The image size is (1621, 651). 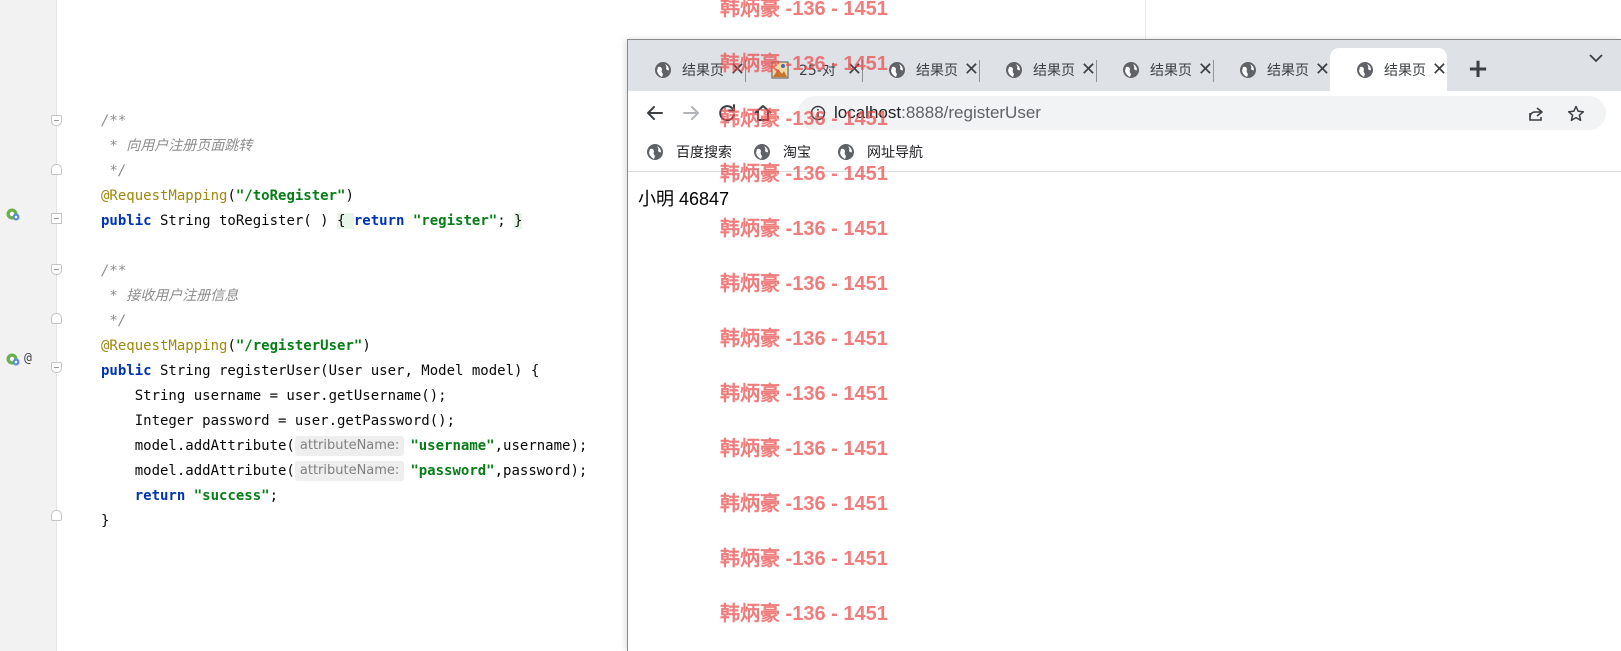 I want to click on code-token: "/toRegister", so click(x=290, y=196).